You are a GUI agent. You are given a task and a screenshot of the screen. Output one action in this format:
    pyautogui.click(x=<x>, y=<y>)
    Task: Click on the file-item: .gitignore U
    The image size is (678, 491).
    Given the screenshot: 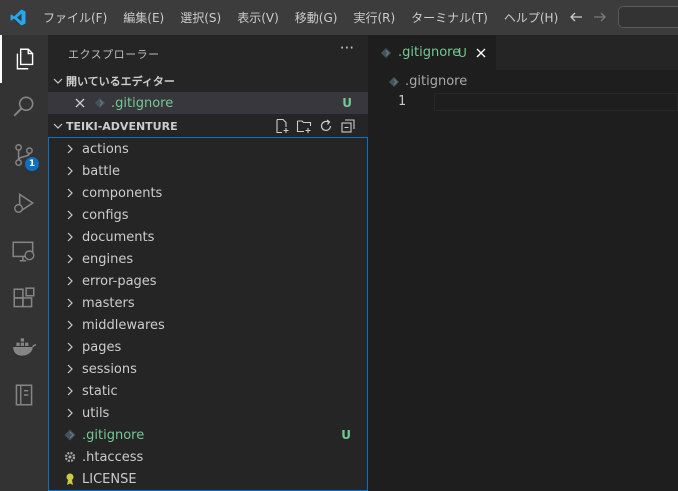 What is the action you would take?
    pyautogui.click(x=208, y=435)
    